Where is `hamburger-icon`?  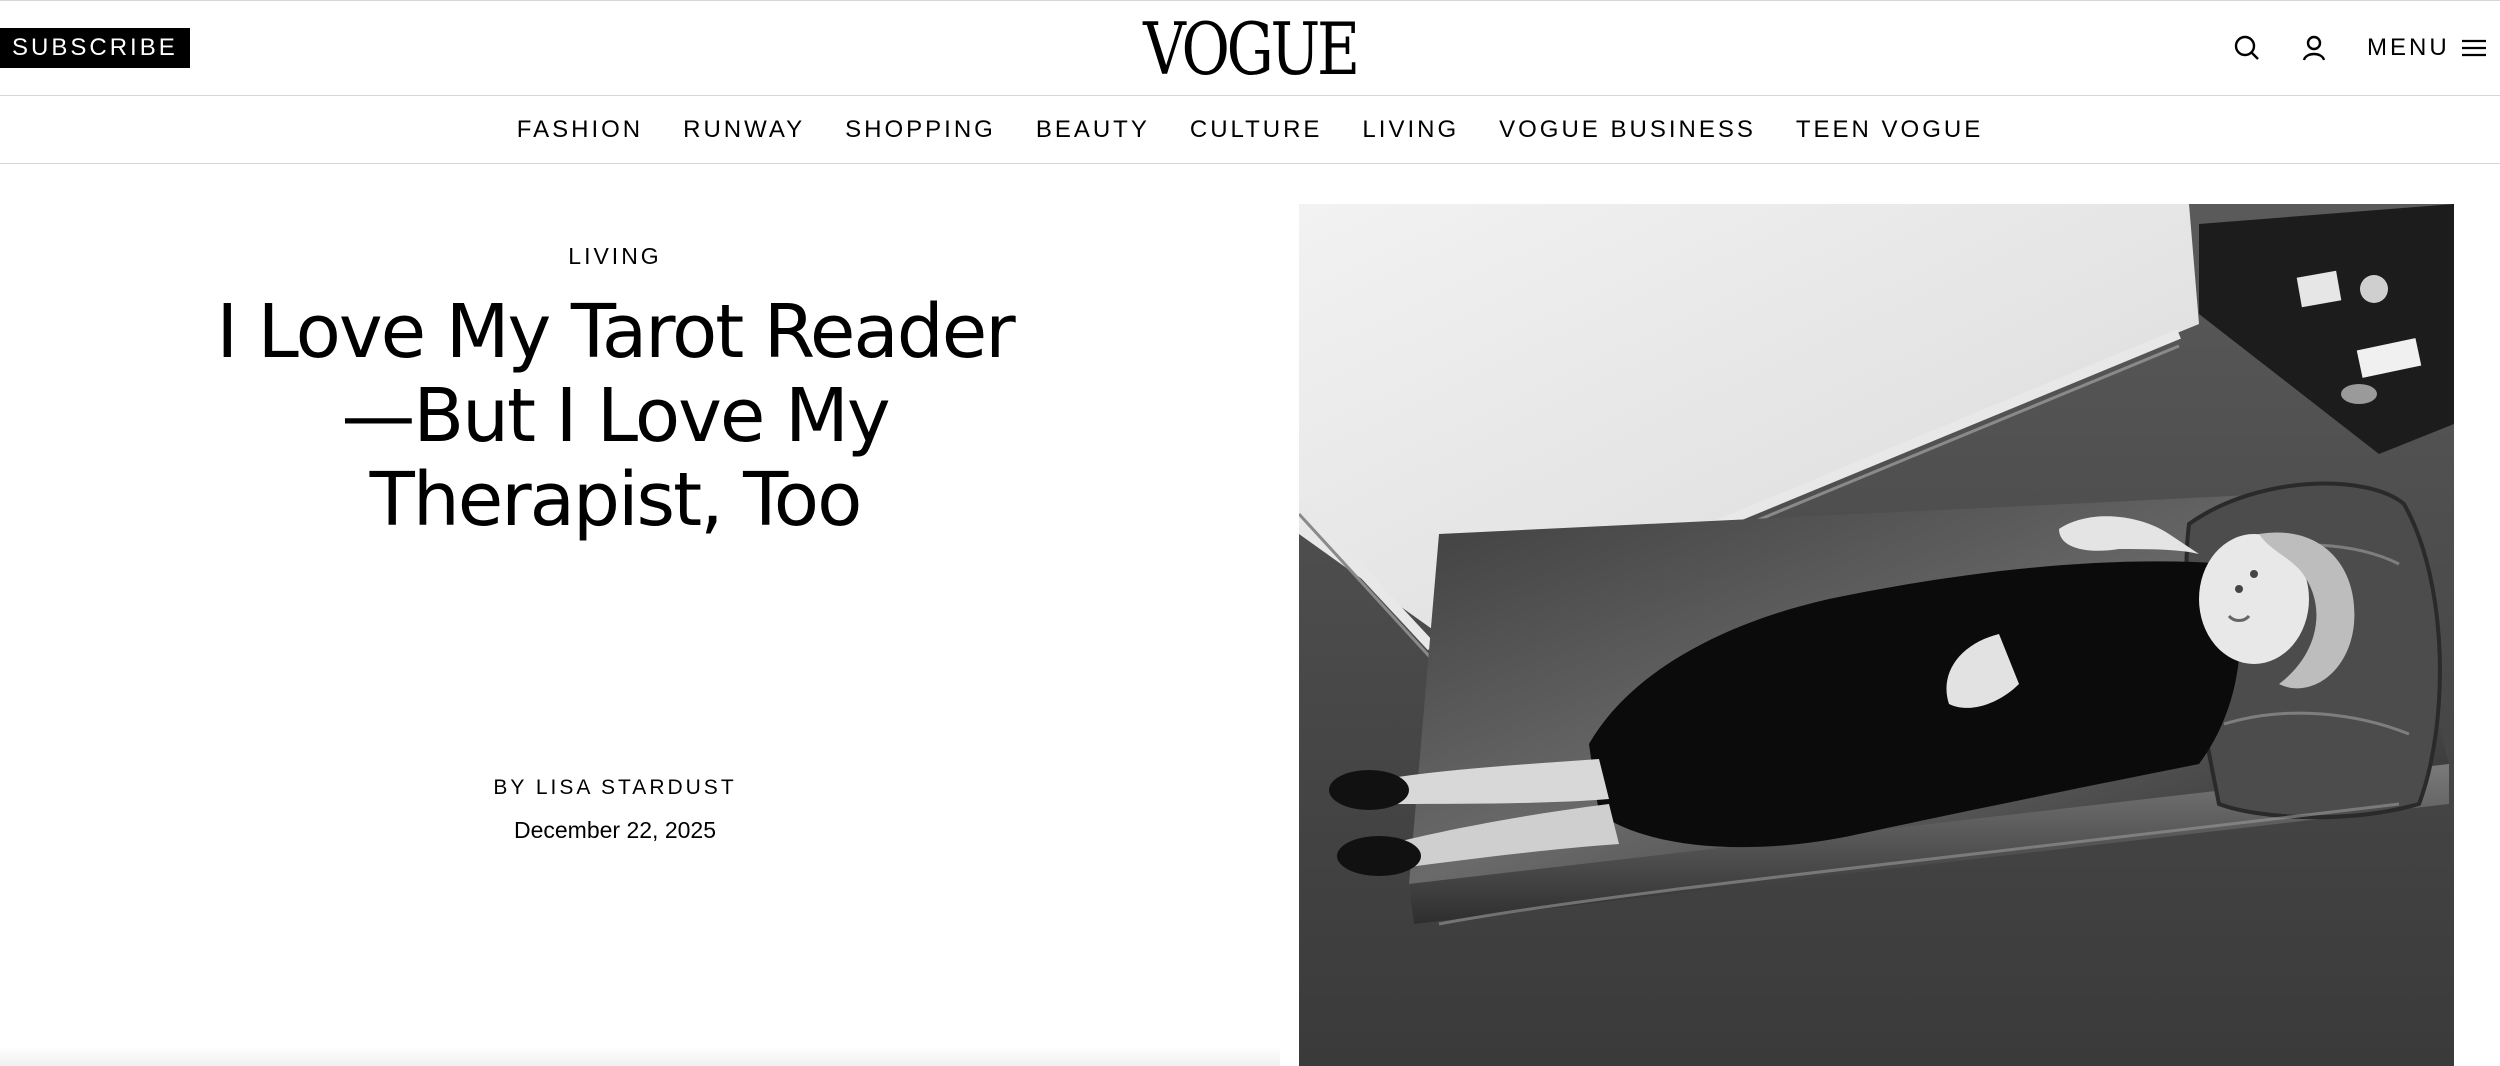
hamburger-icon is located at coordinates (2474, 48).